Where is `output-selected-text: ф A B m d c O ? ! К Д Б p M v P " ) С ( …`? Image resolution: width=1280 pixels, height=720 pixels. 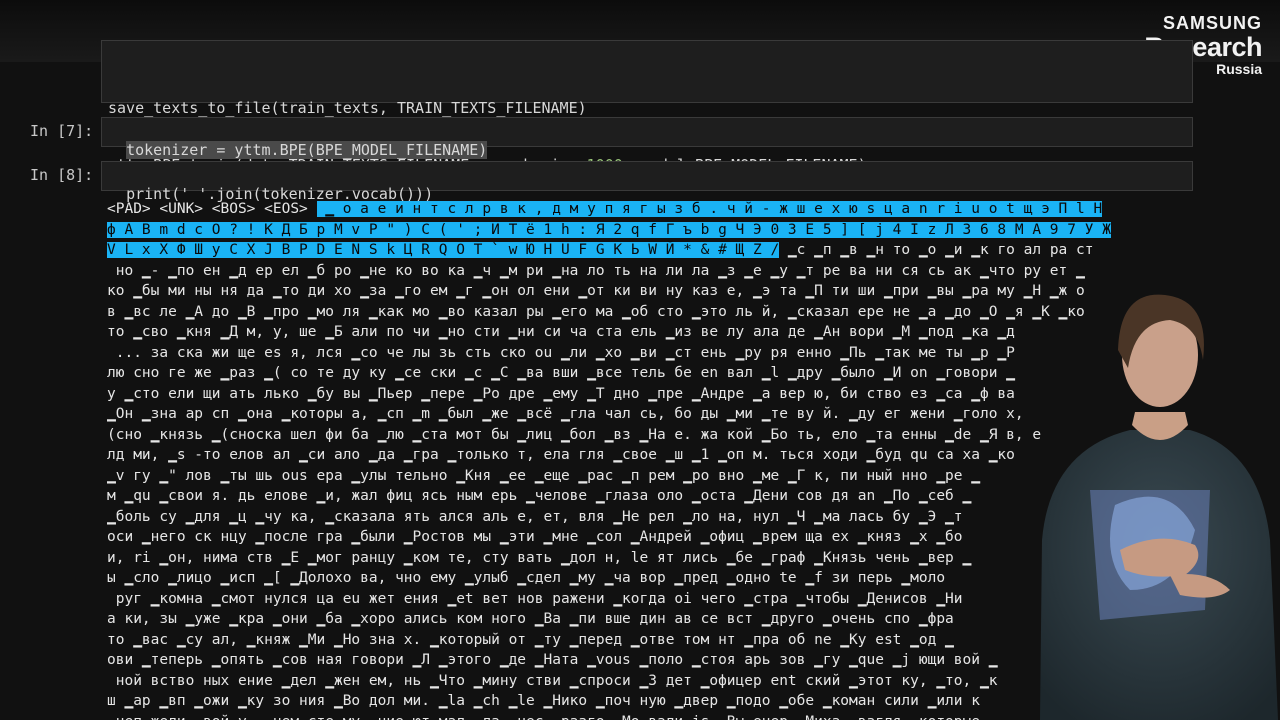 output-selected-text: ф A B m d c O ? ! К Д Б p M v P " ) С ( … is located at coordinates (609, 229).